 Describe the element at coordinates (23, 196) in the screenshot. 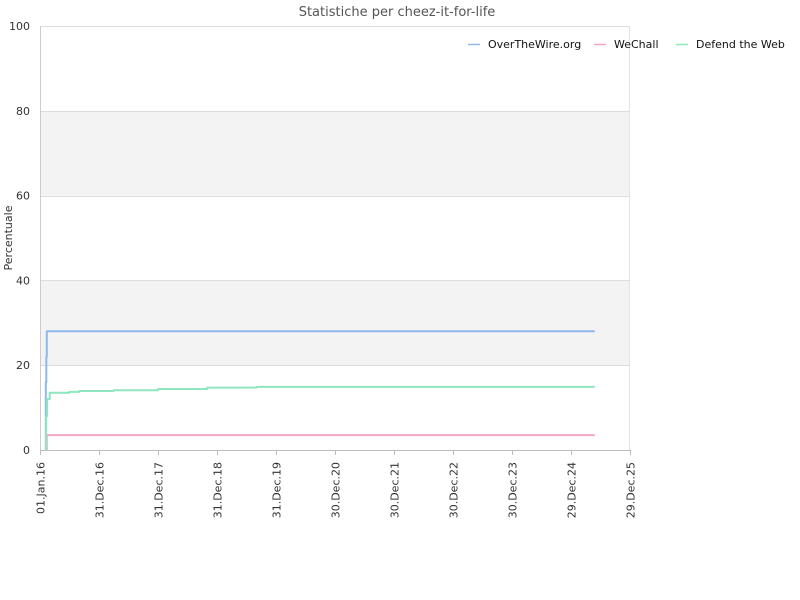

I see `y-tick-label: 60` at that location.